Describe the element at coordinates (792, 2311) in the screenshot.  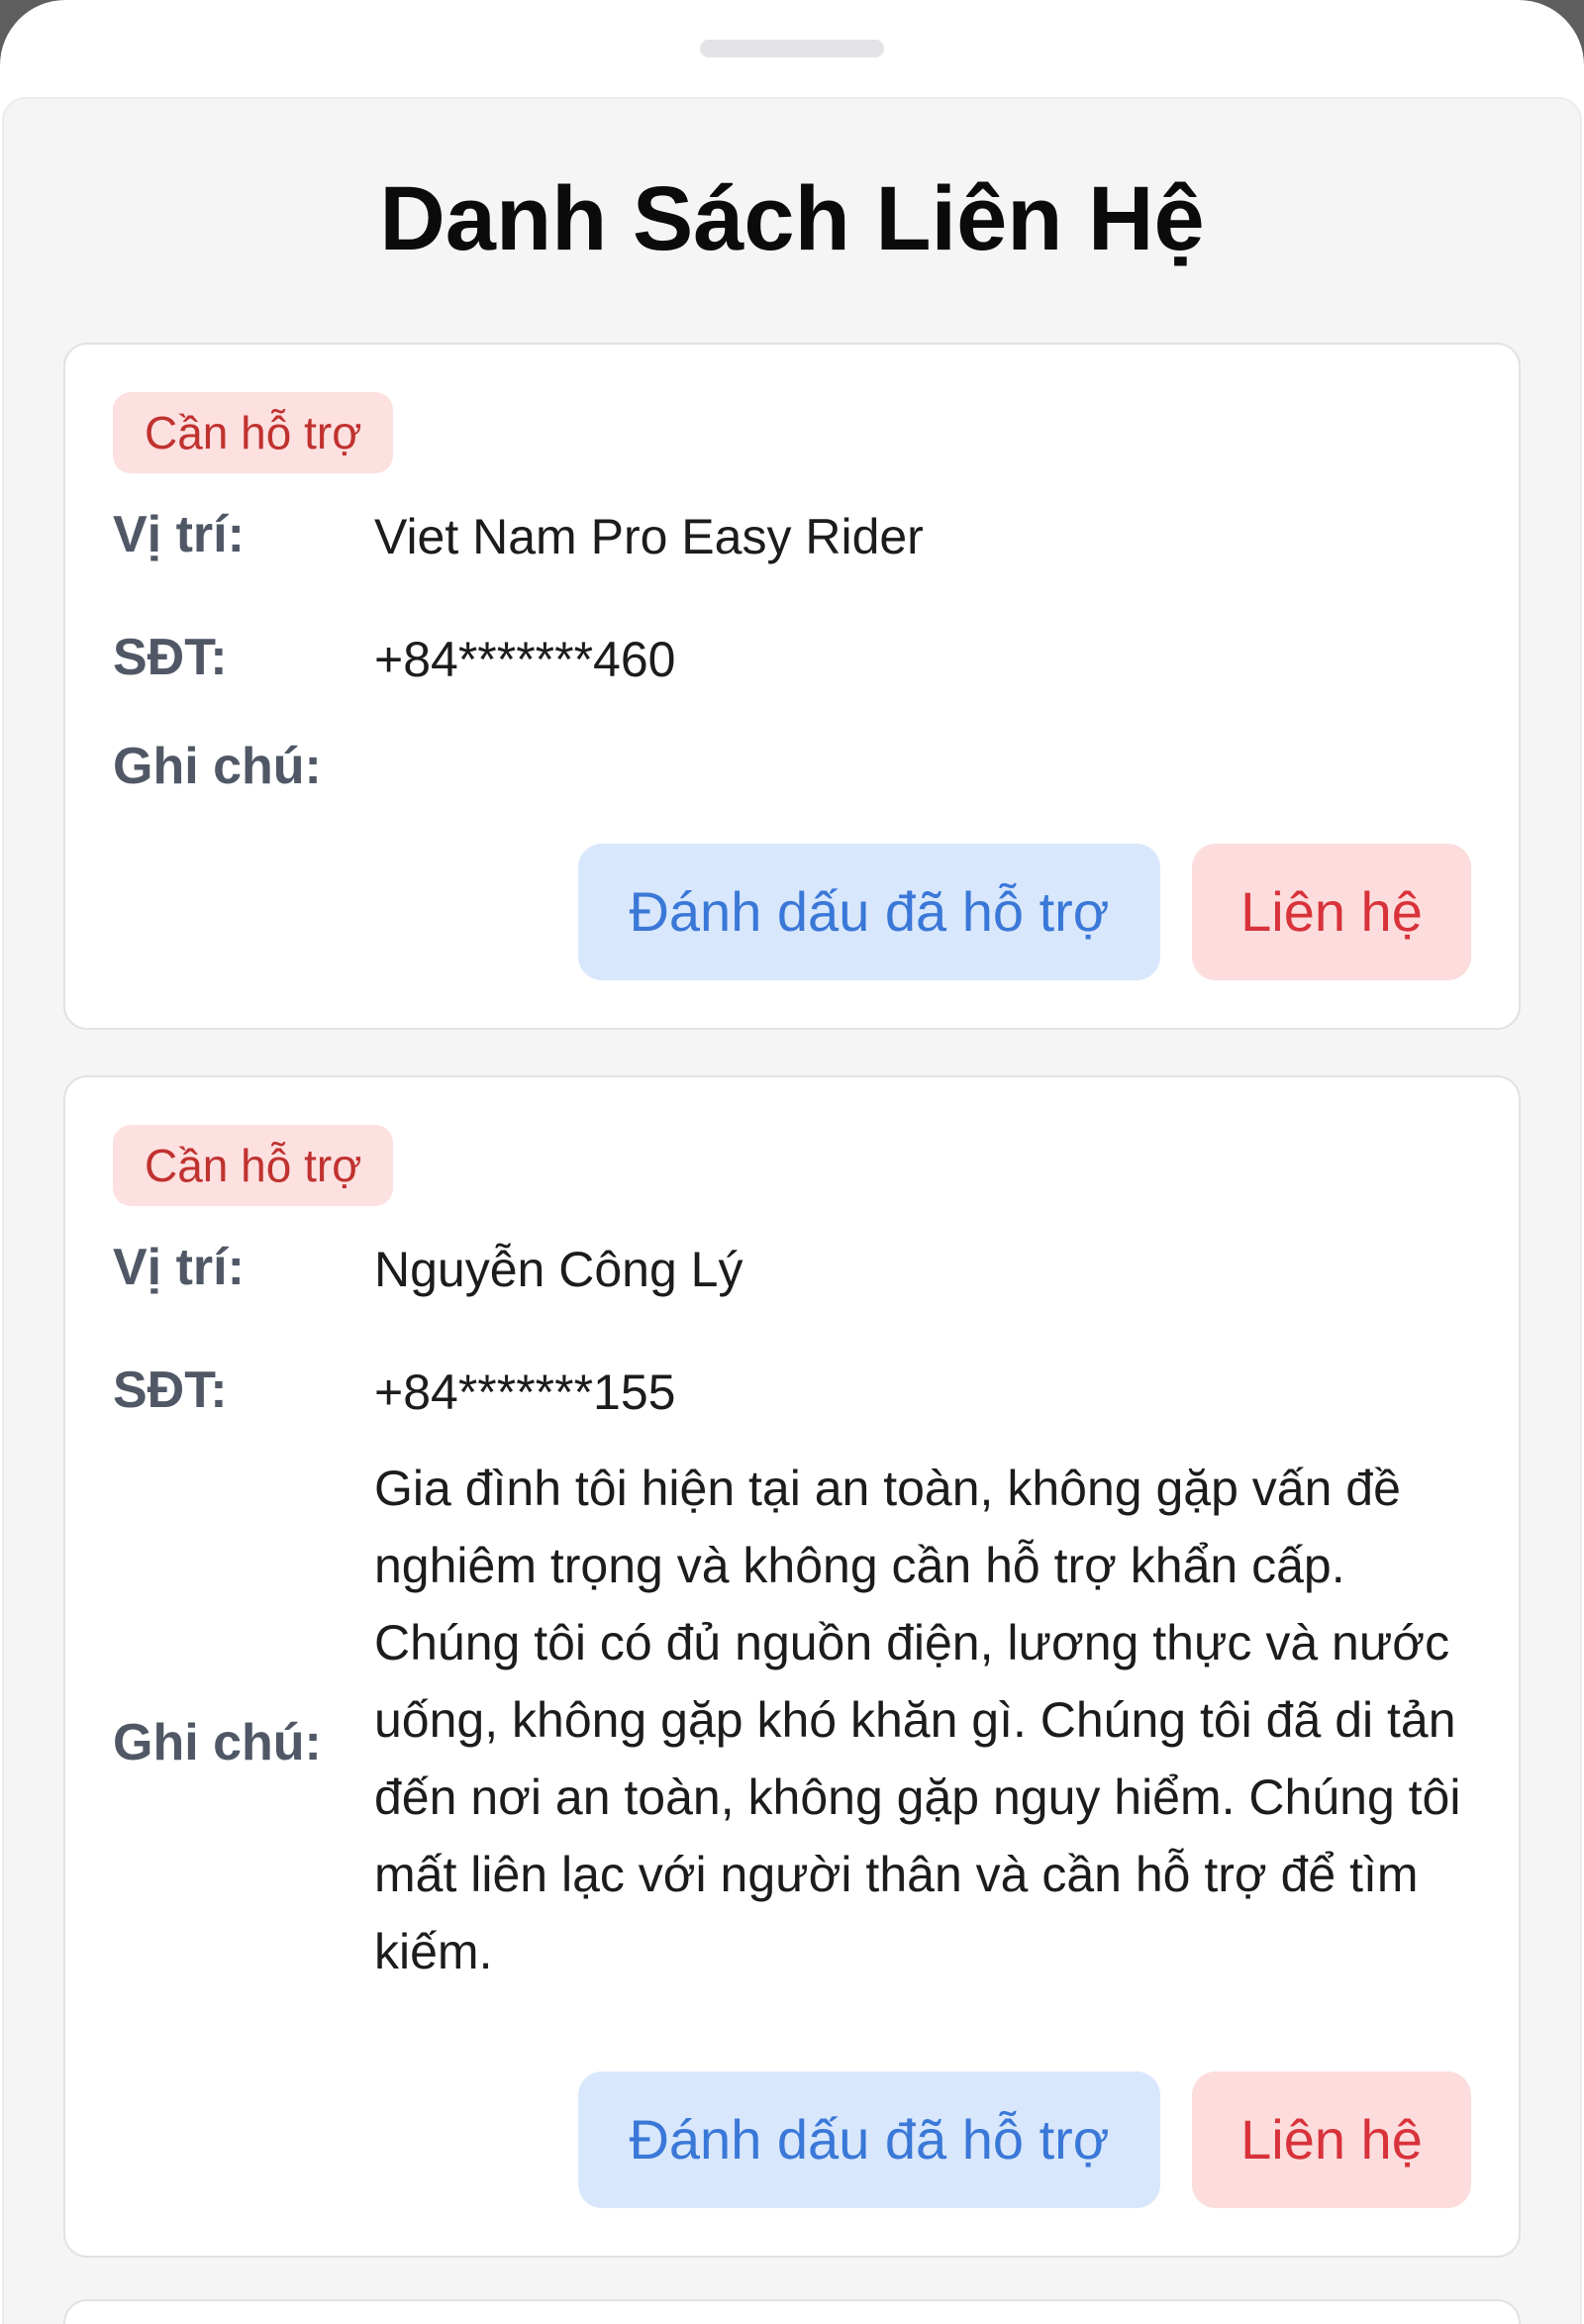
I see `contact-card` at that location.